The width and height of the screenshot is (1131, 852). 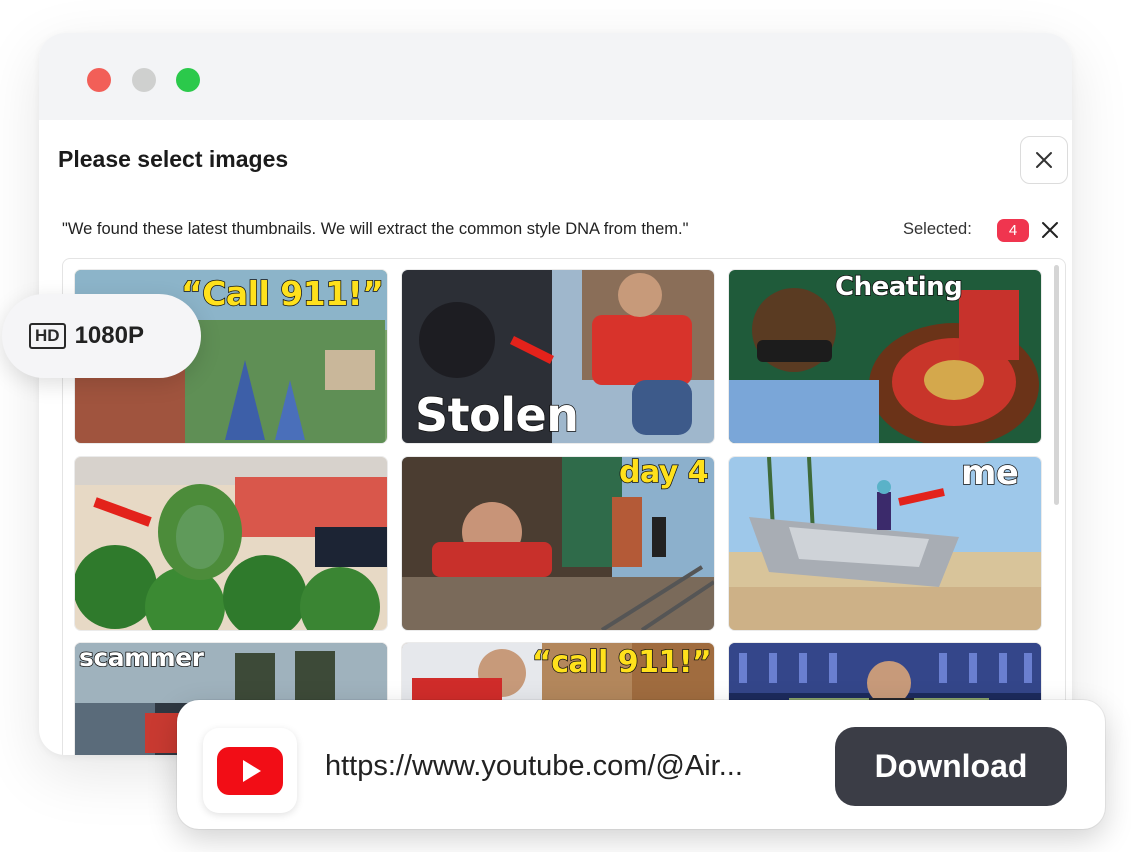 I want to click on selected-label: Selected:, so click(x=937, y=229).